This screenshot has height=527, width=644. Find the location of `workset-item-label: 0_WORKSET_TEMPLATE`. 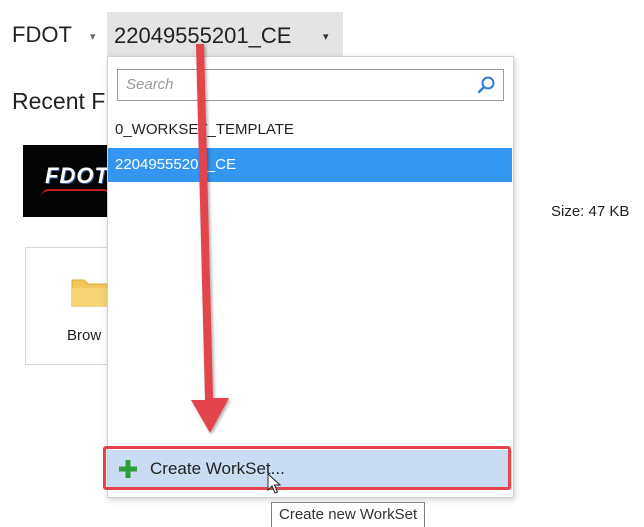

workset-item-label: 0_WORKSET_TEMPLATE is located at coordinates (204, 129).